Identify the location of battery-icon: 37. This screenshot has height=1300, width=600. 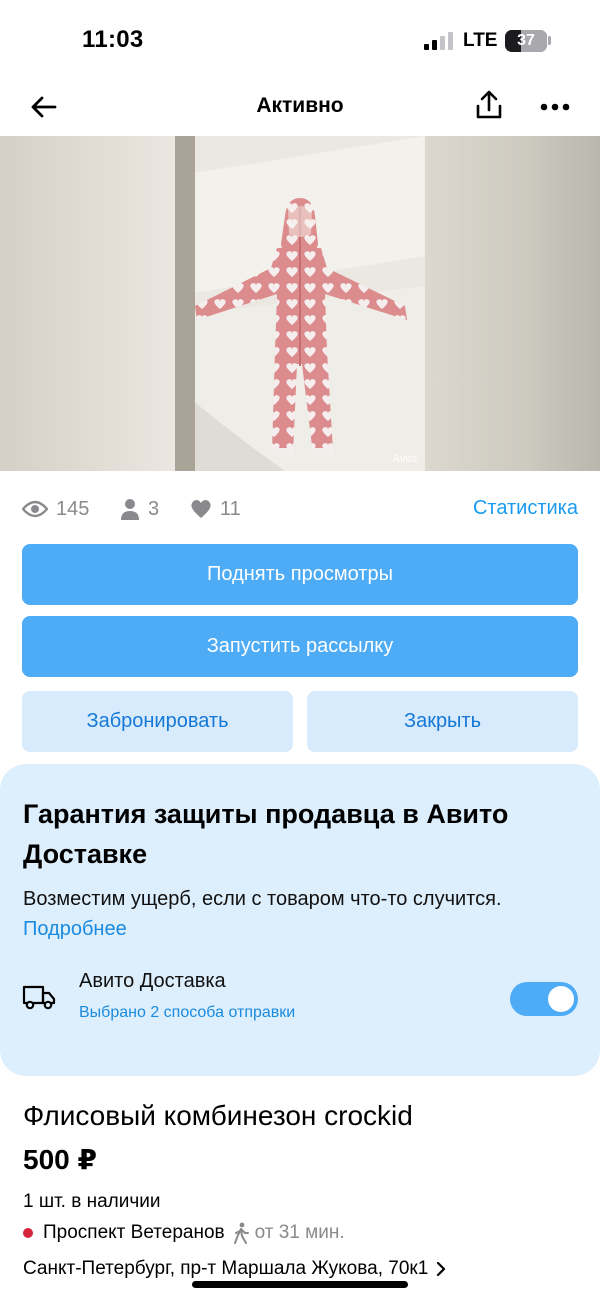
(526, 41).